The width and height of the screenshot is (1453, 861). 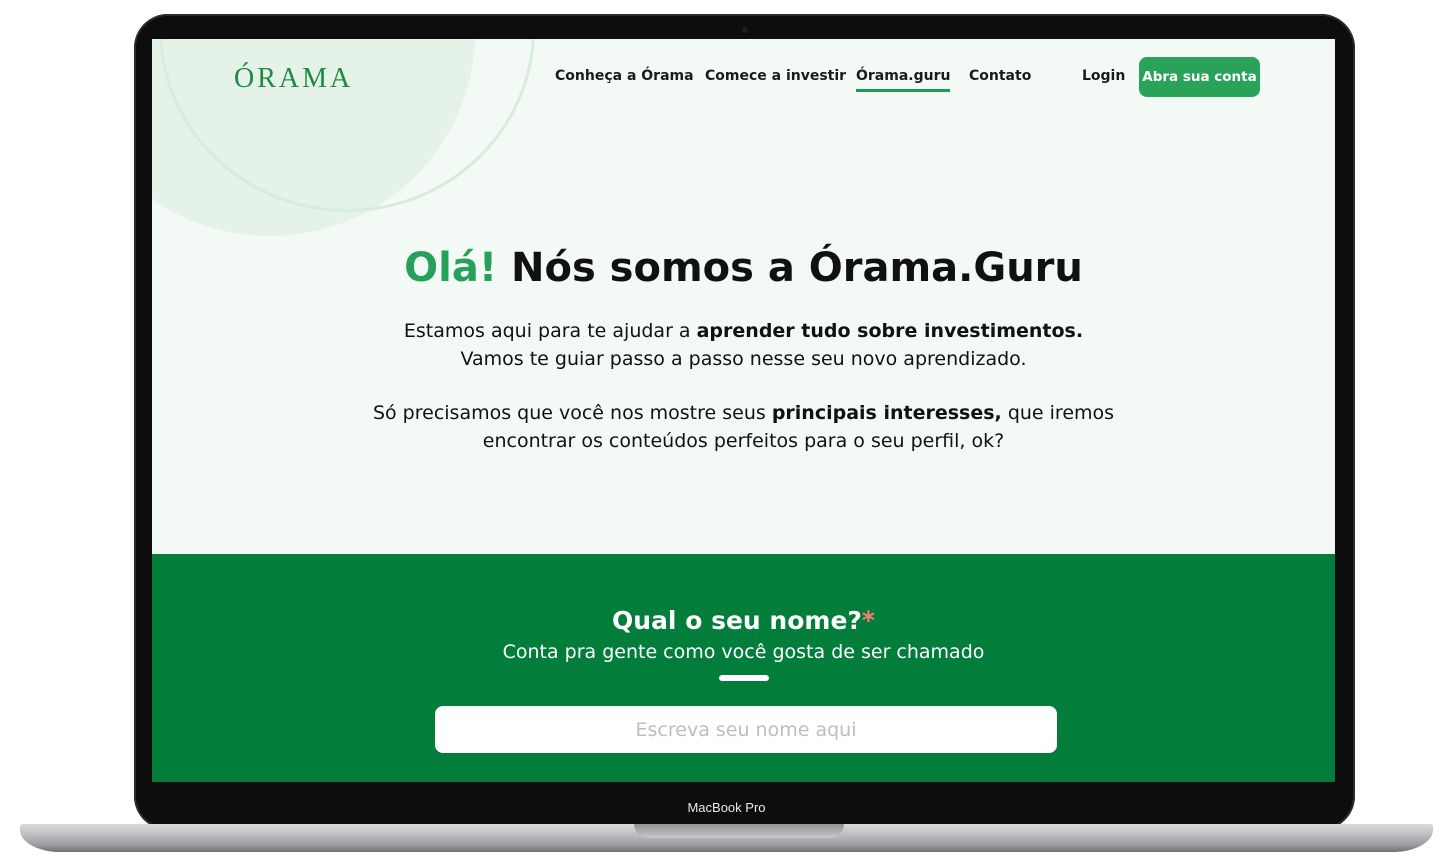 What do you see at coordinates (744, 678) in the screenshot?
I see `section-divider` at bounding box center [744, 678].